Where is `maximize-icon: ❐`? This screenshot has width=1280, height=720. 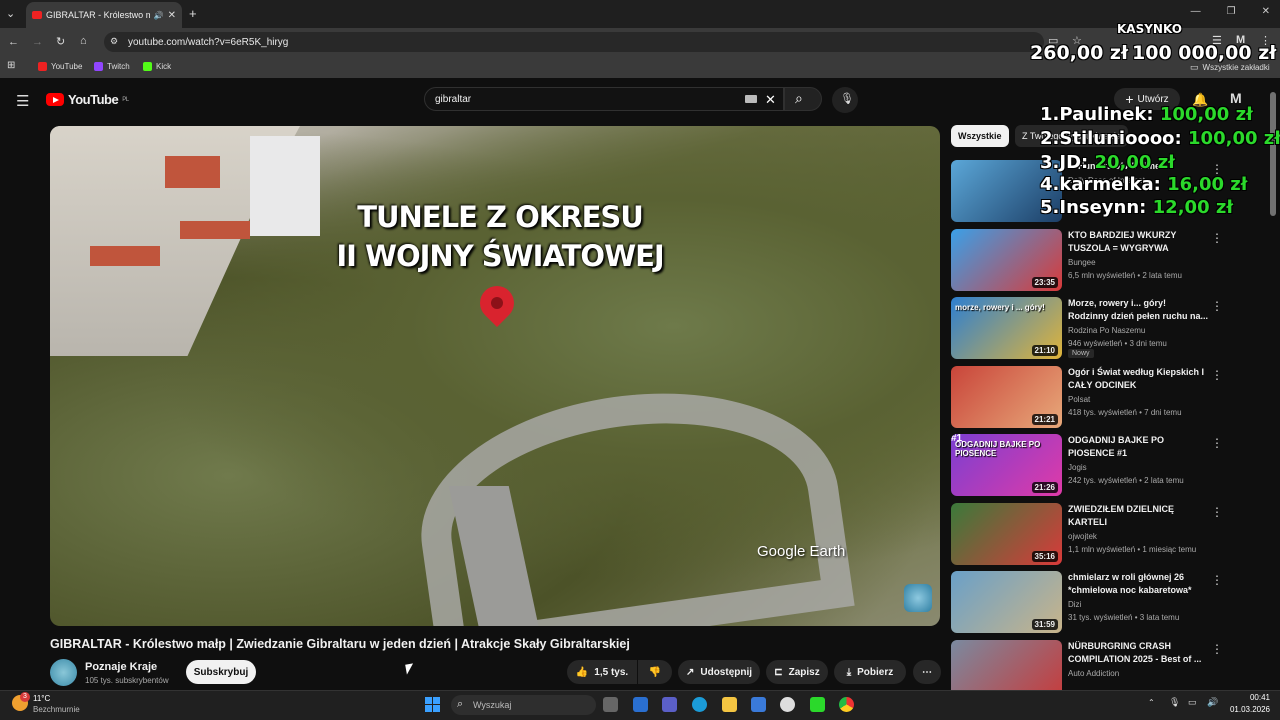
maximize-icon: ❐ is located at coordinates (1231, 11).